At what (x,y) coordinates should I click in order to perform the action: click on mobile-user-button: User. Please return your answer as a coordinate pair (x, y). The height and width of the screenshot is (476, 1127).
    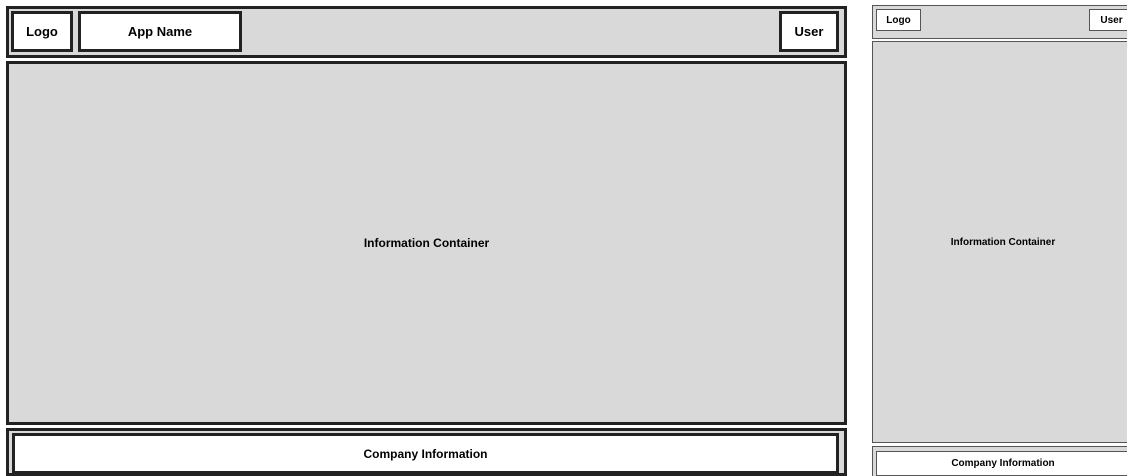
    Looking at the image, I should click on (1108, 20).